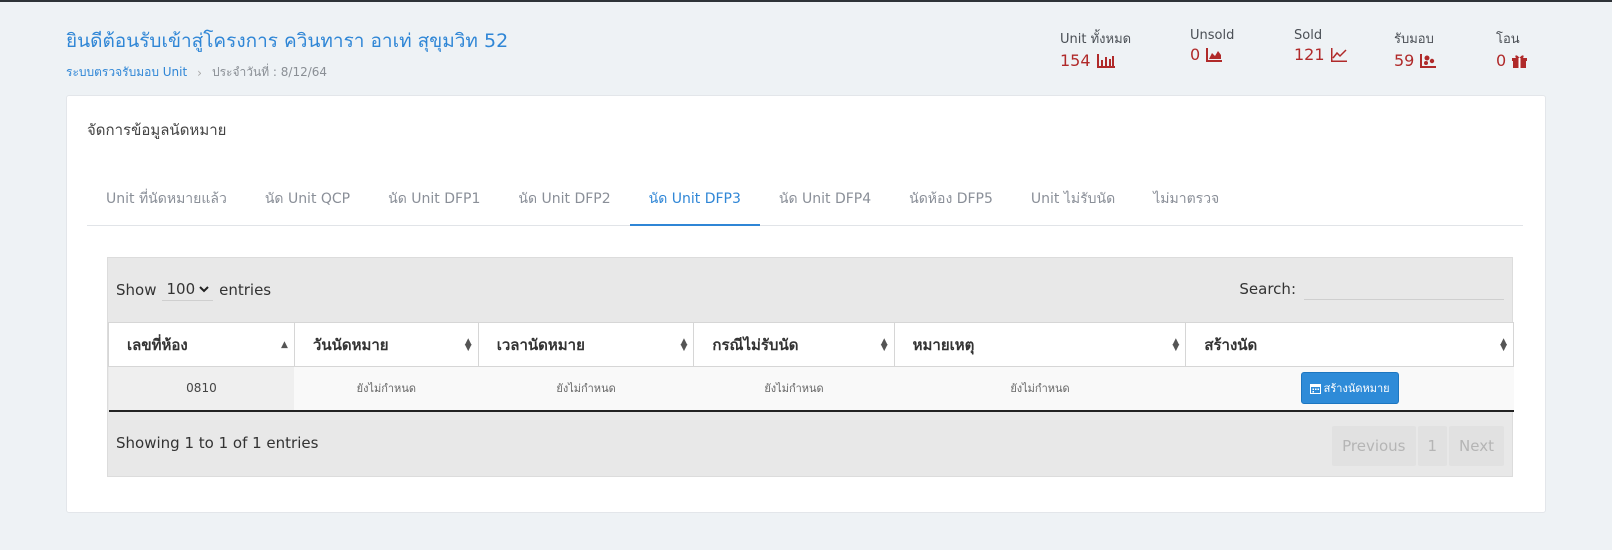 This screenshot has width=1612, height=550. Describe the element at coordinates (694, 200) in the screenshot. I see `tab-unit-dfp3: นัด Unit DFP3` at that location.